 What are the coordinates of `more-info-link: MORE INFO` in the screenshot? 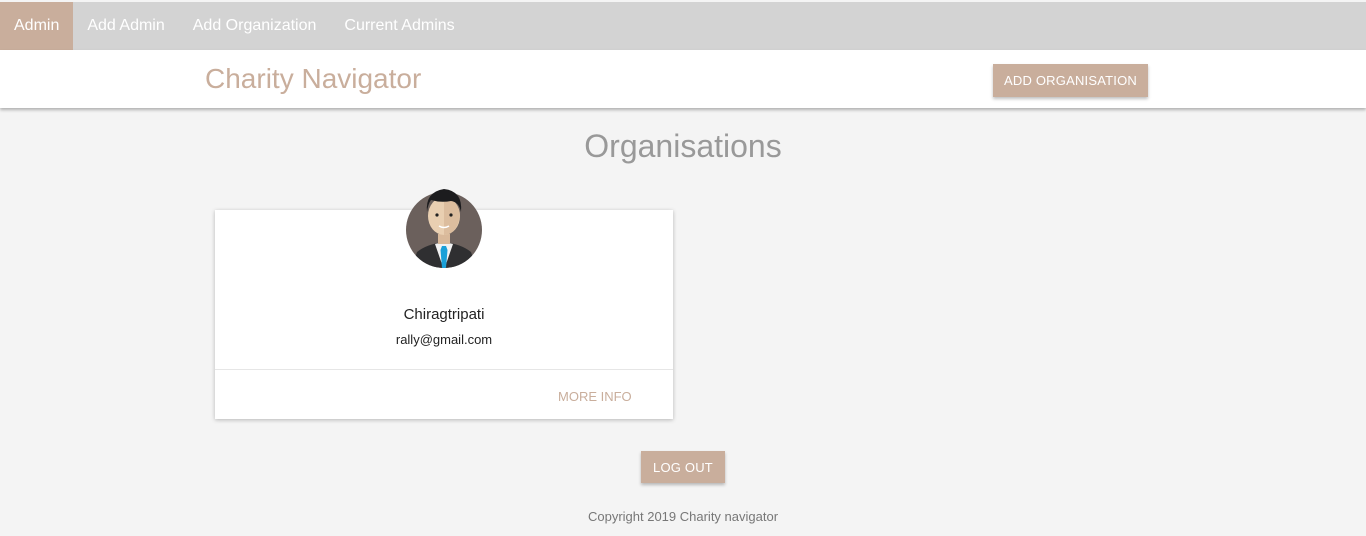 It's located at (595, 396).